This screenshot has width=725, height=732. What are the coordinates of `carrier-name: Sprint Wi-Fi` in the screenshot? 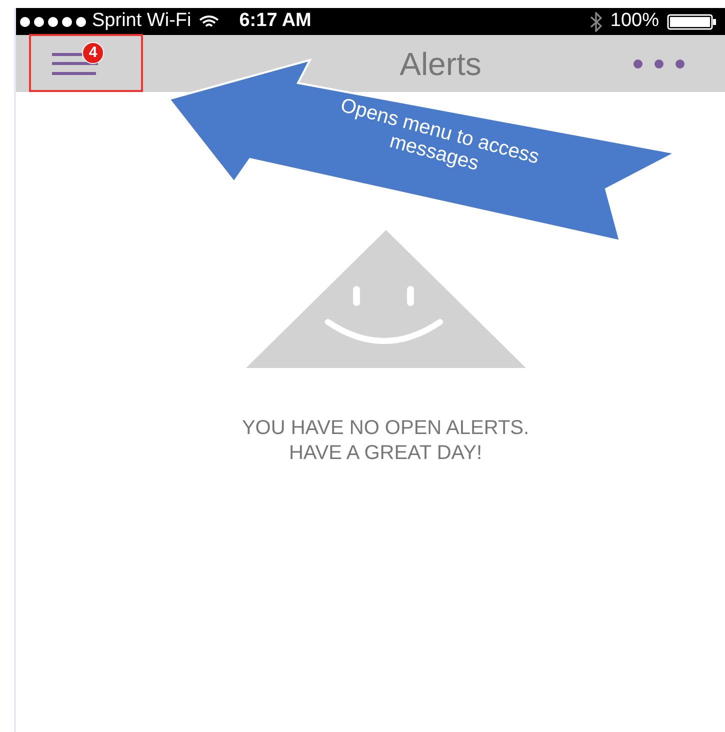 It's located at (142, 21).